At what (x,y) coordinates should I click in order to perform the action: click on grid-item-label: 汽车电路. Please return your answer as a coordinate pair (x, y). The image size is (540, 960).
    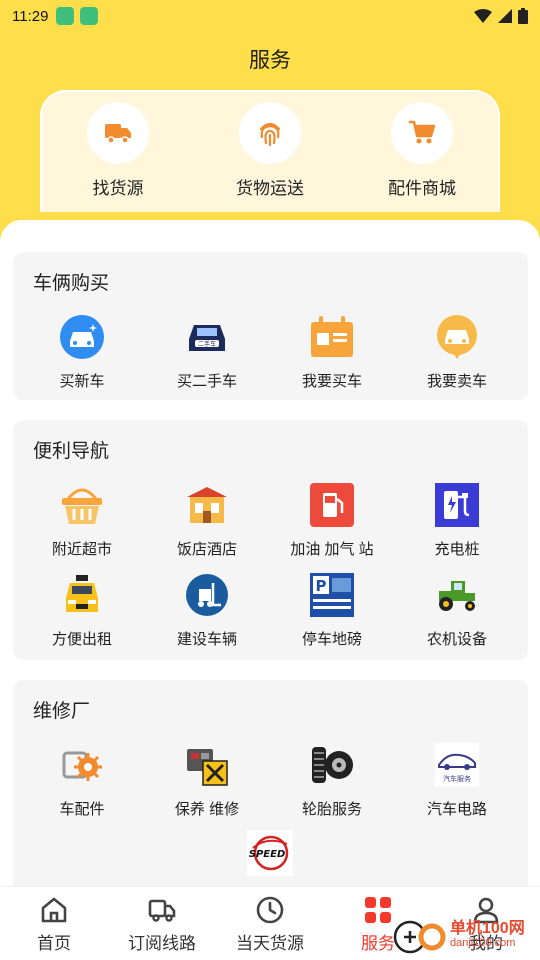
    Looking at the image, I should click on (456, 809).